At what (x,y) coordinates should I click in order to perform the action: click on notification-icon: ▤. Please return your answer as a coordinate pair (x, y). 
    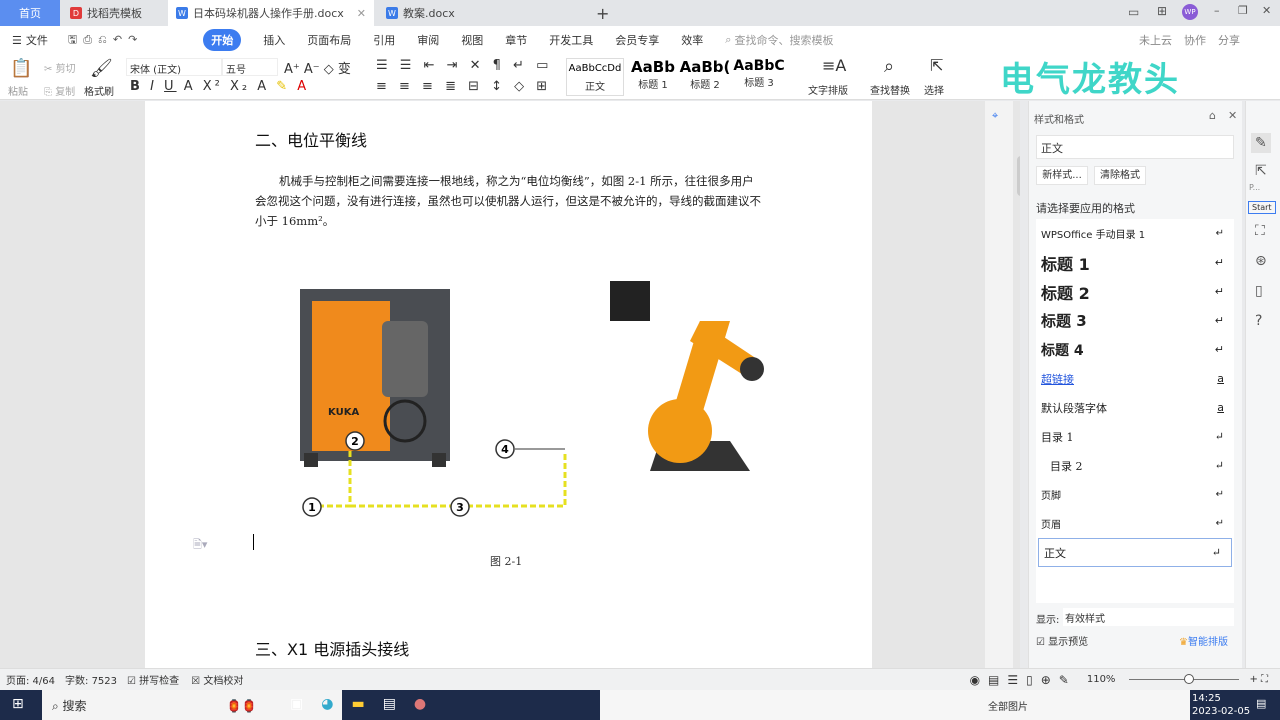
    Looking at the image, I should click on (1261, 703).